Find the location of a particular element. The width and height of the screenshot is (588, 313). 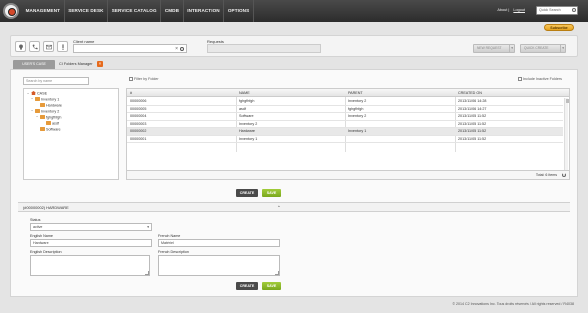

subscribe-button: Subscribe is located at coordinates (559, 27).